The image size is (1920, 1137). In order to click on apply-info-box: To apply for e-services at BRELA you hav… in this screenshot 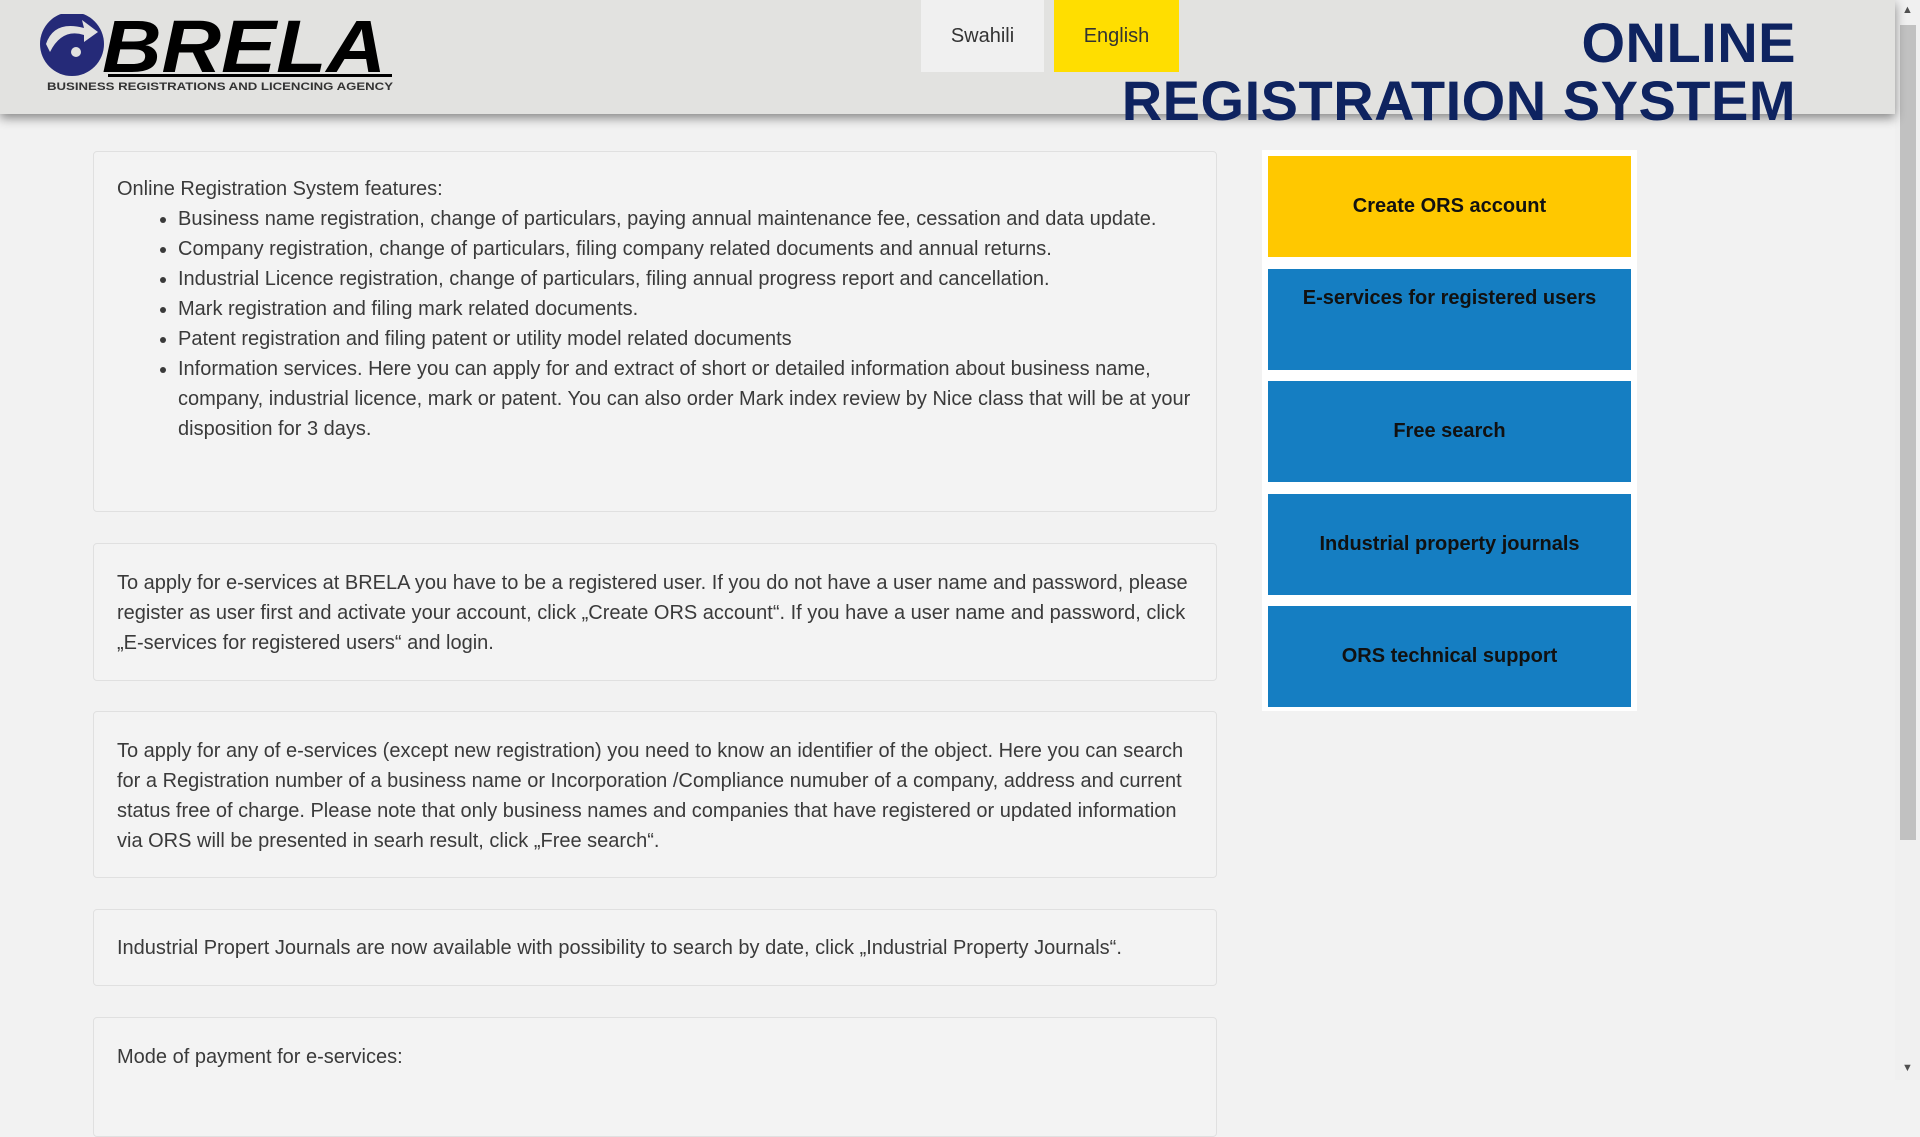, I will do `click(655, 612)`.